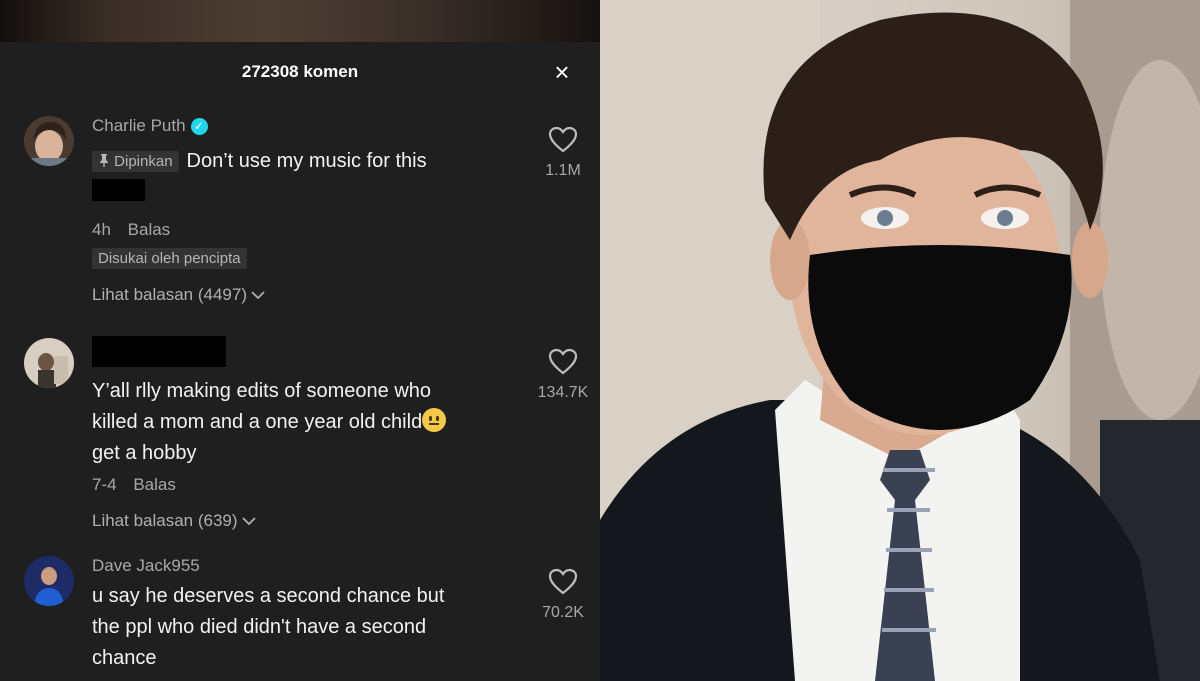 The height and width of the screenshot is (681, 1200). I want to click on comment-username: Dave Jack955, so click(302, 566).